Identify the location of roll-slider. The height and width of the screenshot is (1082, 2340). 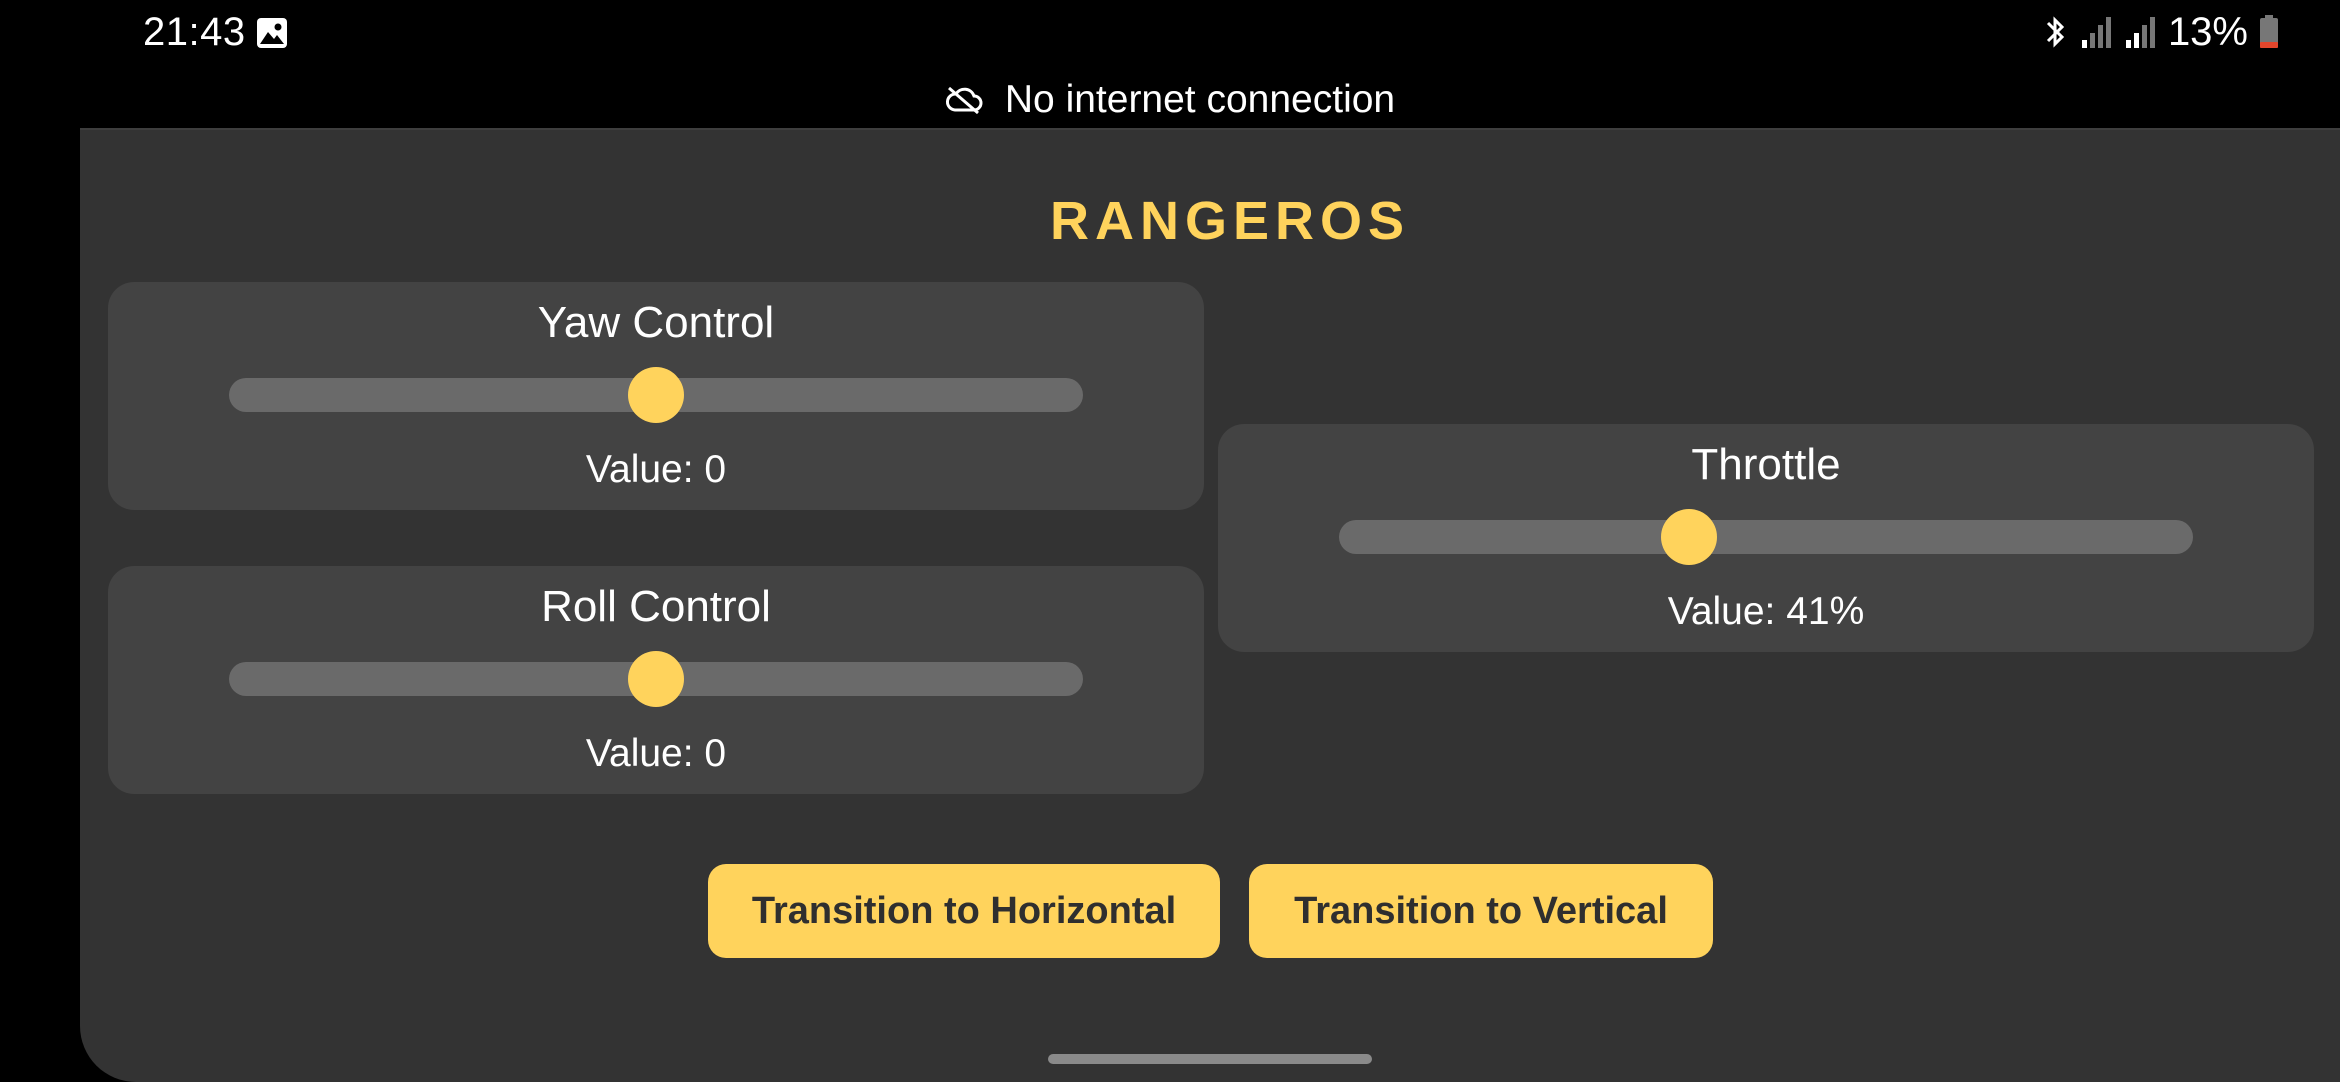
(656, 679).